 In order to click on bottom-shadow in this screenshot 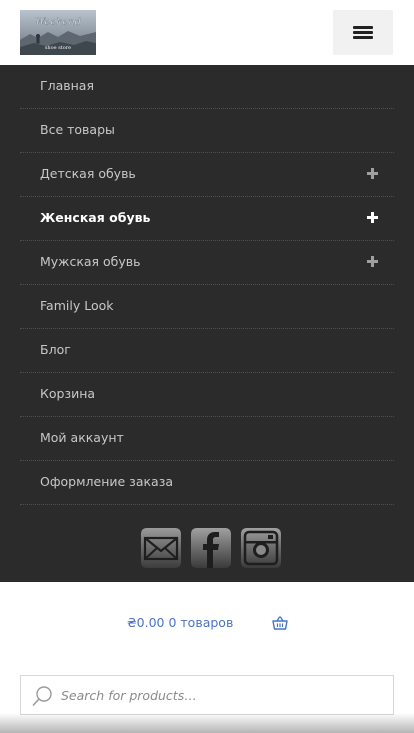, I will do `click(207, 723)`.